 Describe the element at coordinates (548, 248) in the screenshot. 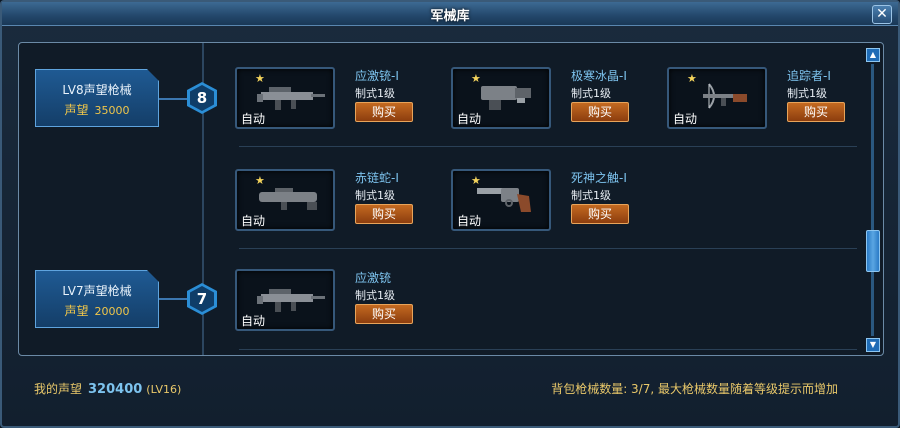

I see `level-divider` at that location.